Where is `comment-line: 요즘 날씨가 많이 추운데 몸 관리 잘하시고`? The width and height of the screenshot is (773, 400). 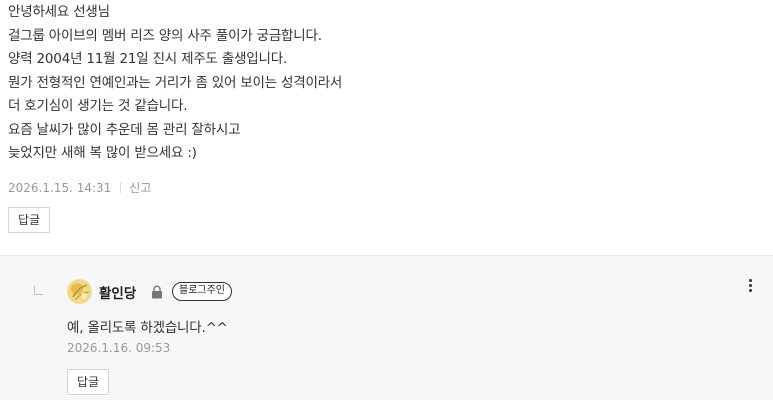 comment-line: 요즘 날씨가 많이 추운데 몸 관리 잘하시고 is located at coordinates (124, 129).